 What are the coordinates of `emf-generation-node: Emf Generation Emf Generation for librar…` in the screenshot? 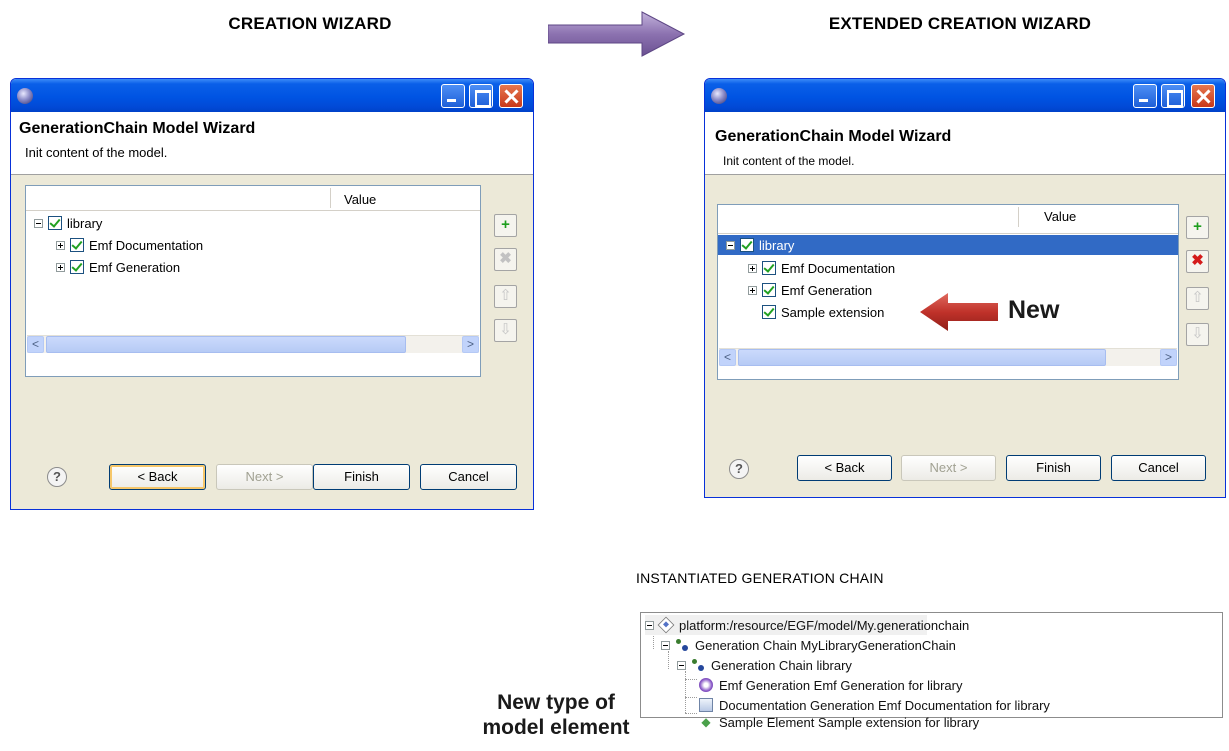 It's located at (831, 685).